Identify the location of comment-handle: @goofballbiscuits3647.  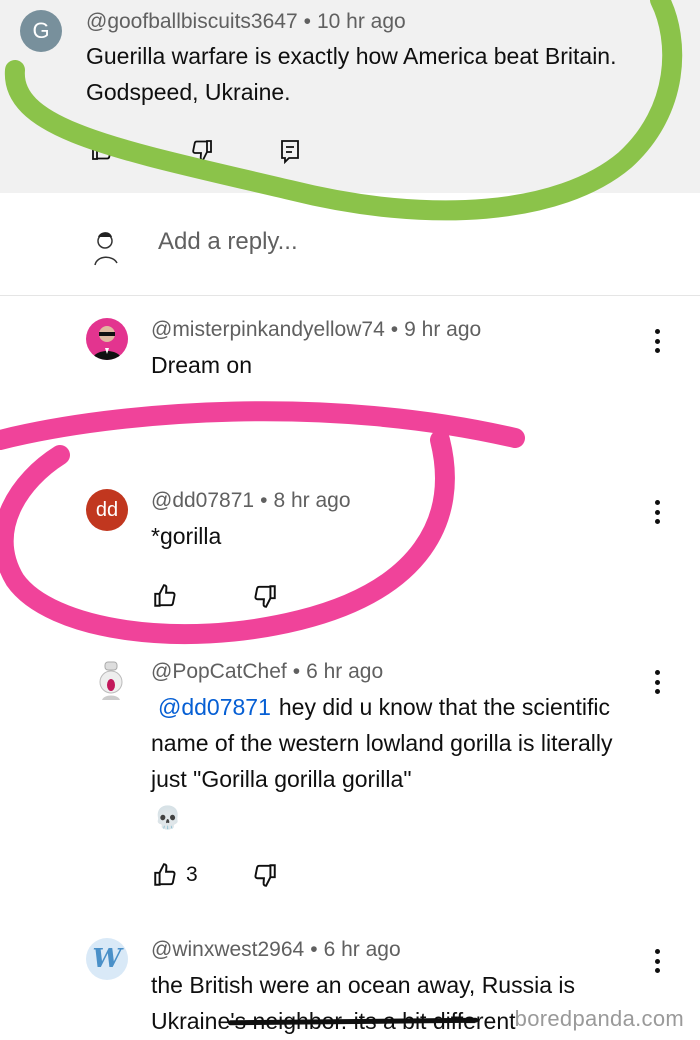
(192, 21).